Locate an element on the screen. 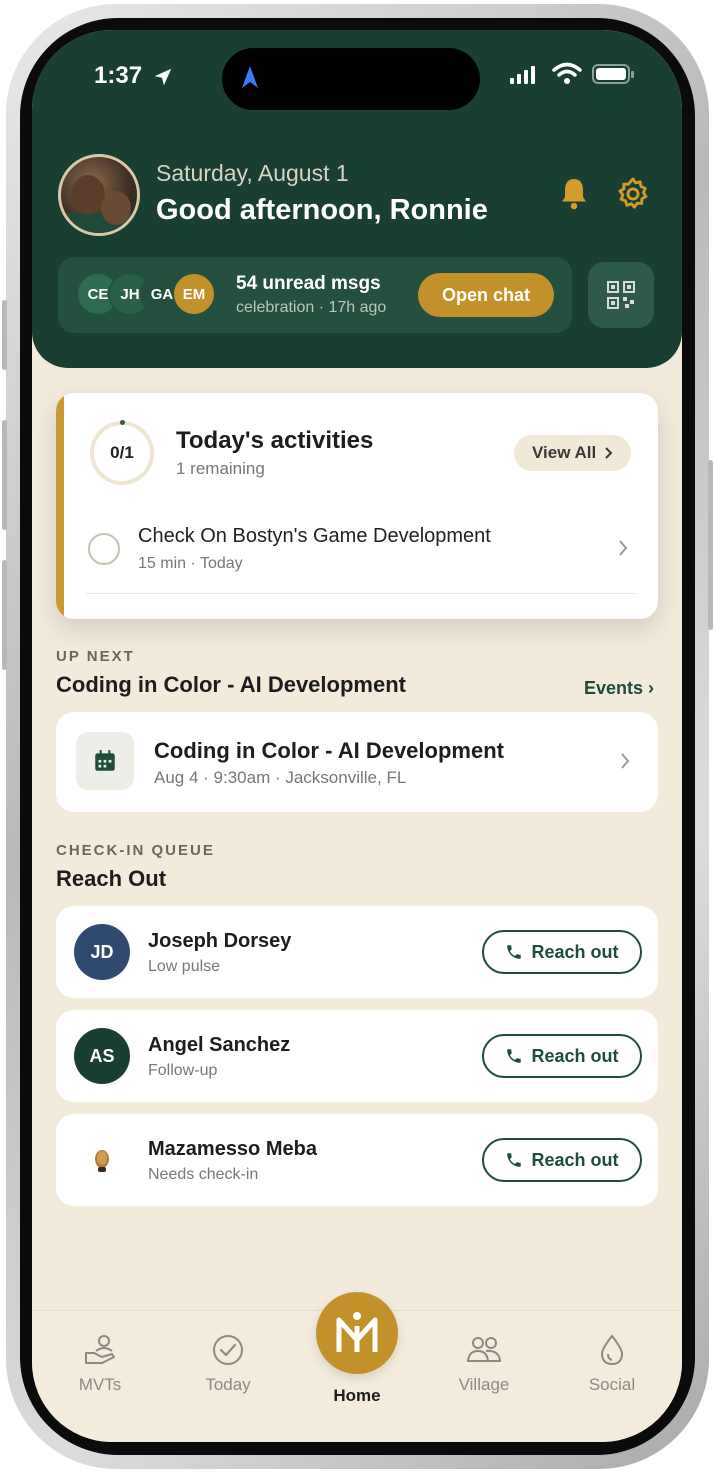  task-meta: 15 min · Today is located at coordinates (190, 563).